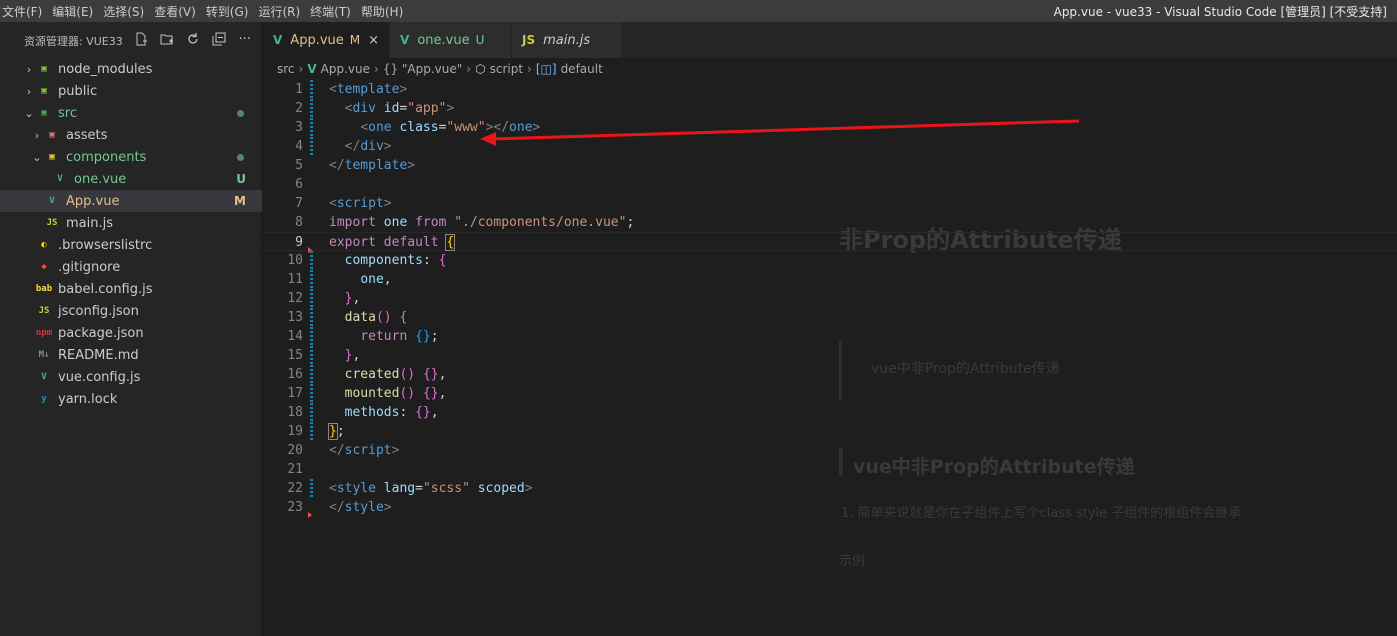 The image size is (1397, 636). Describe the element at coordinates (345, 298) in the screenshot. I see `code-text: },` at that location.